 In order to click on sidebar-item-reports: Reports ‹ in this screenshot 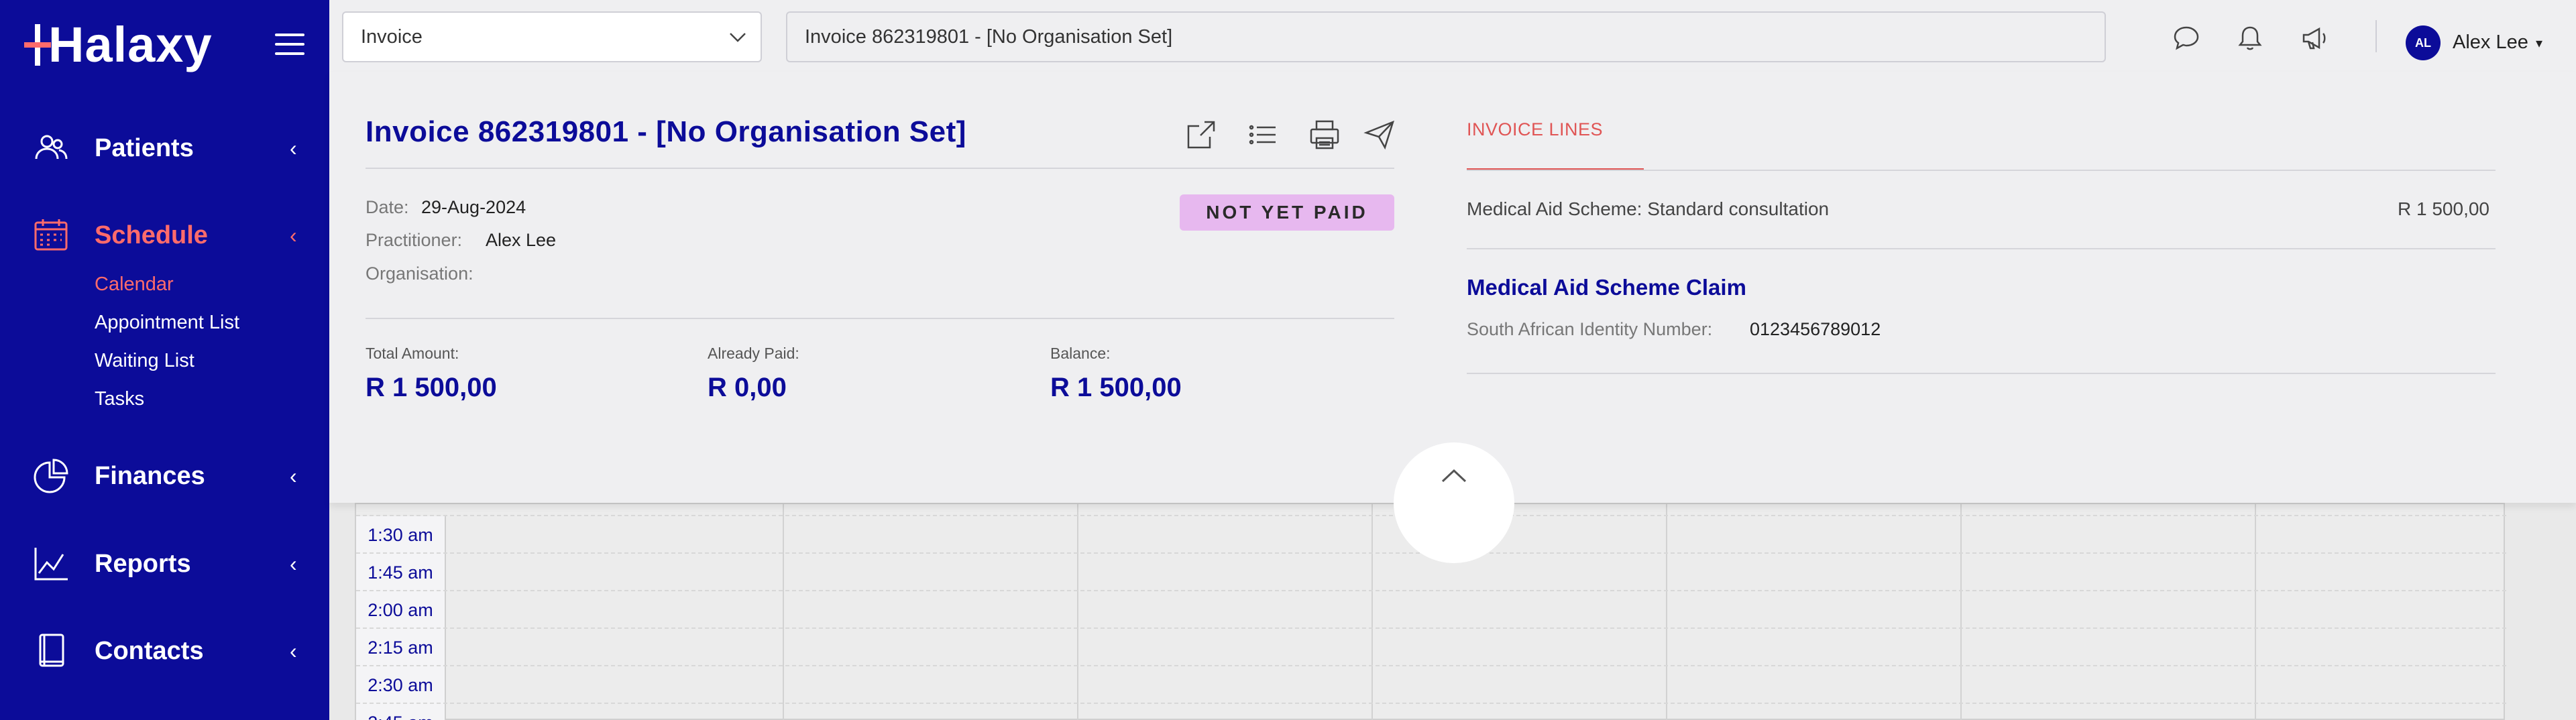, I will do `click(164, 564)`.